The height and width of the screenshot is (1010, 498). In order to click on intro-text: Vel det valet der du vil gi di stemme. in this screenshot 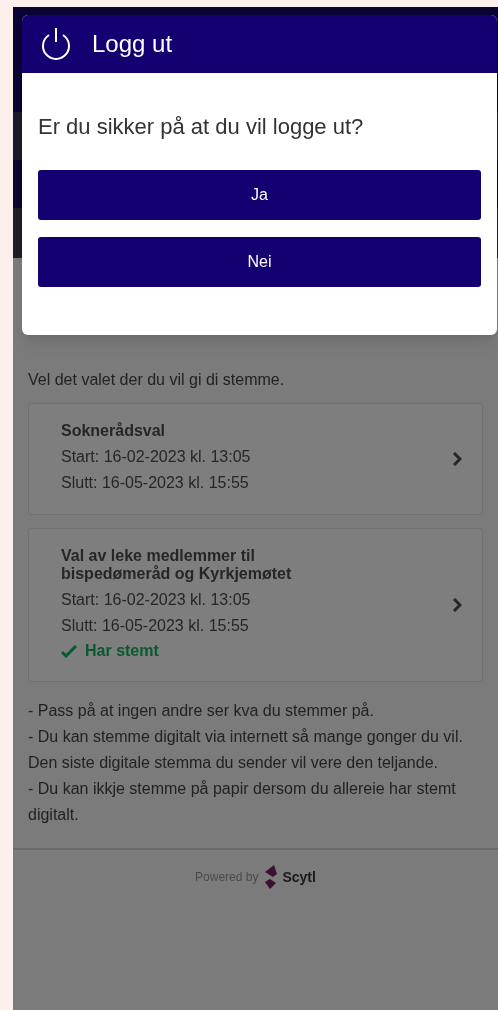, I will do `click(157, 380)`.